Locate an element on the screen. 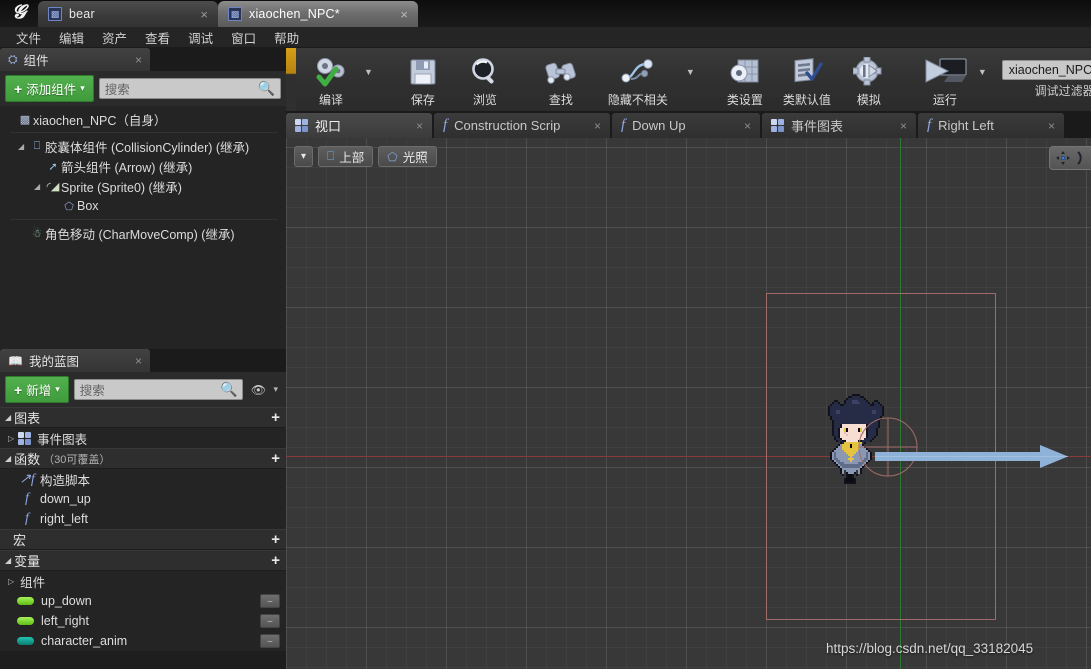  add-component-button: + 添加组件 ▾ is located at coordinates (49, 88).